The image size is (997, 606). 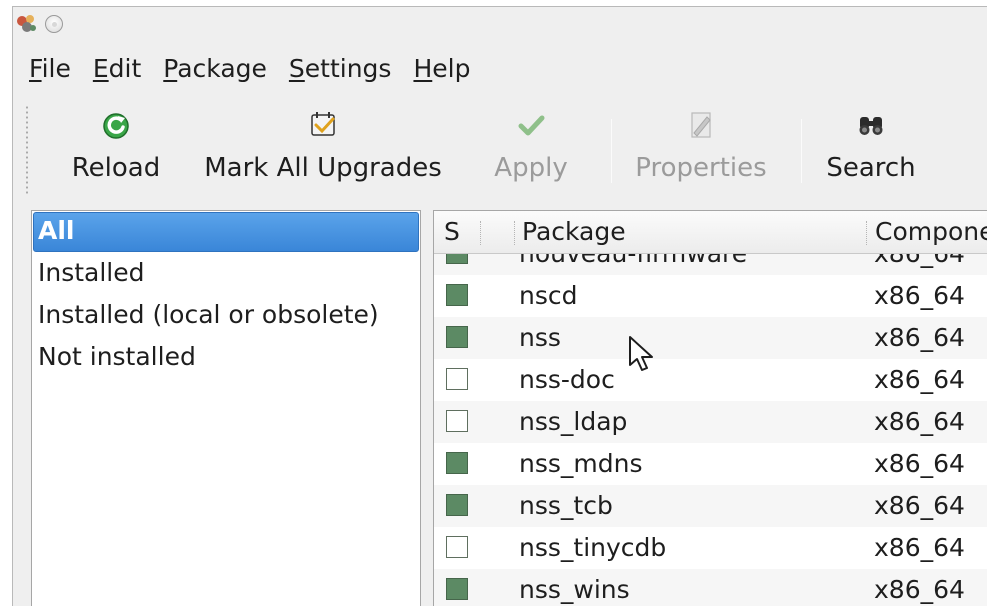 I want to click on menu-edit-mnemonic: E, so click(x=100, y=68).